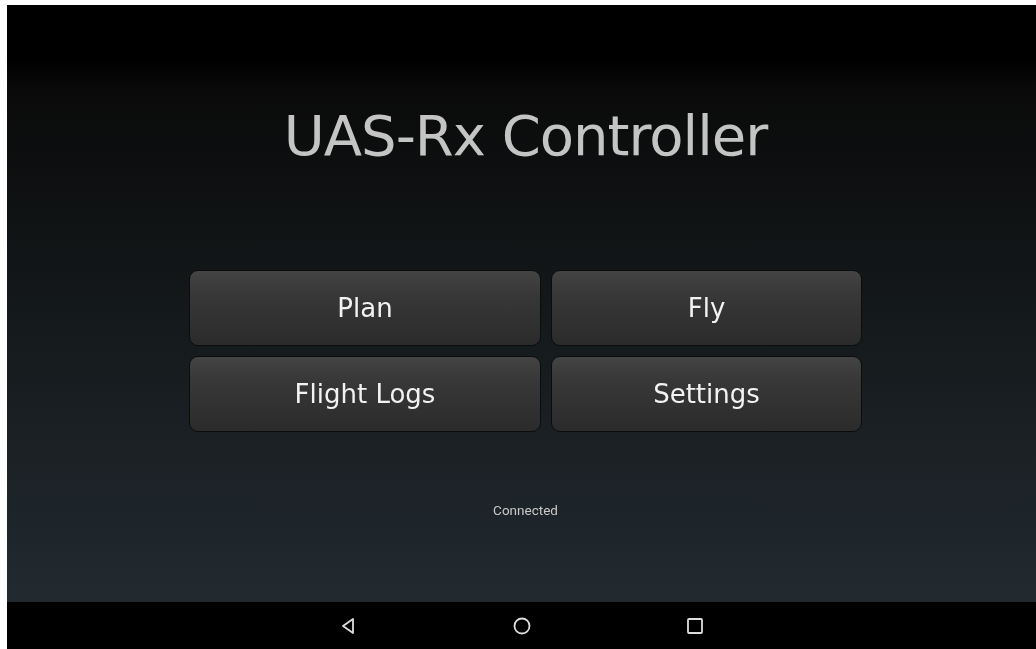 The width and height of the screenshot is (1036, 649). Describe the element at coordinates (706, 394) in the screenshot. I see `menu-button: Settings` at that location.